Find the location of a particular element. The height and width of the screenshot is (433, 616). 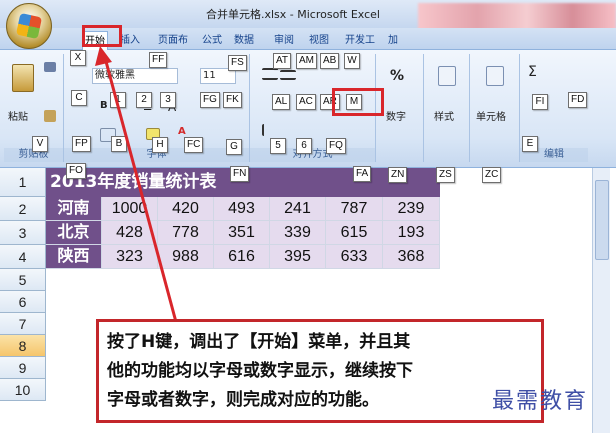

keytip-zs: ZS is located at coordinates (445, 175).